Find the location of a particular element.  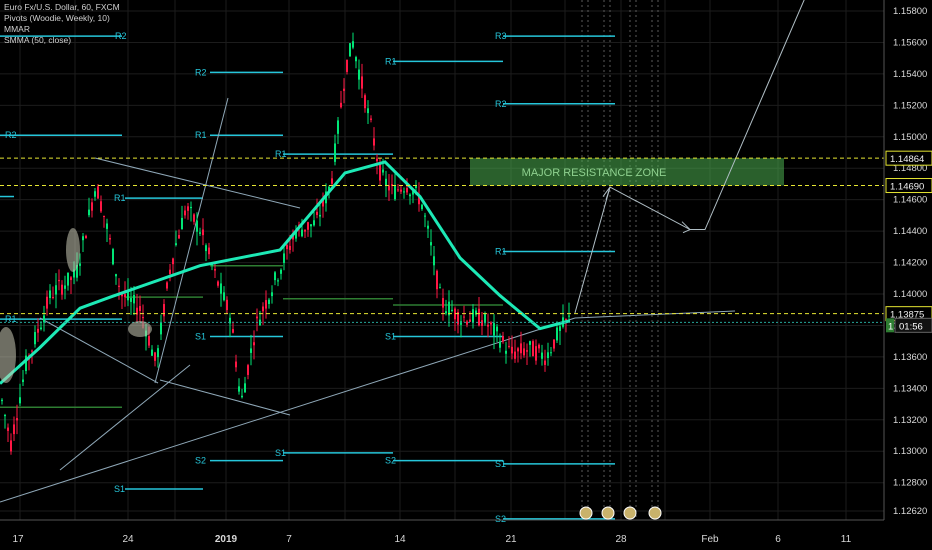

price-tick-label: 1.14200 is located at coordinates (910, 263).